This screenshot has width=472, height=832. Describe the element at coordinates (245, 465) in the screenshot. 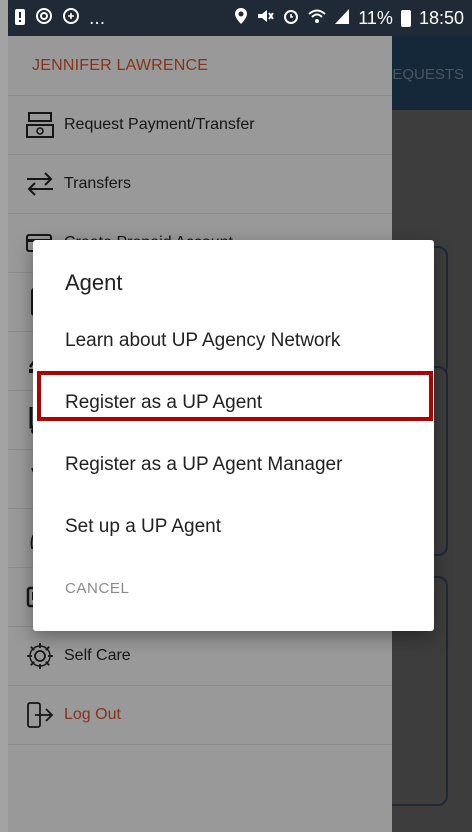

I see `option-register-agent-manager: Register as a UP Agent Manager` at that location.